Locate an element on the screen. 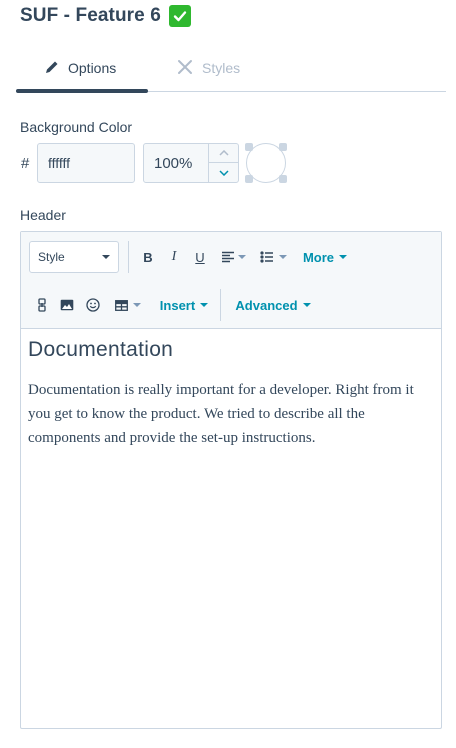 This screenshot has height=748, width=456. link-icon is located at coordinates (42, 305).